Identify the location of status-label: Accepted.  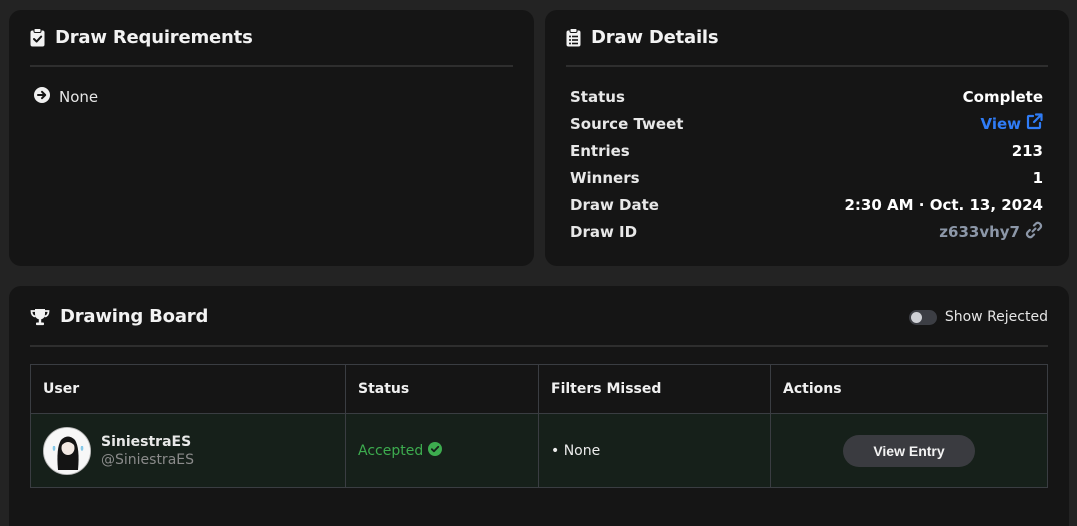
(391, 450).